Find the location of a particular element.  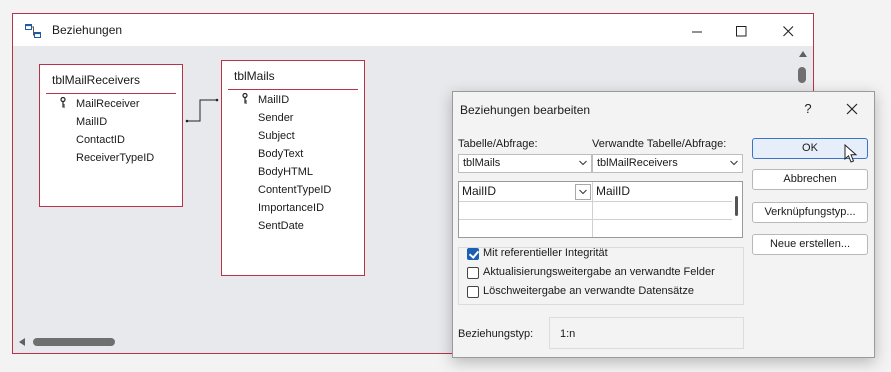

help-button: ? is located at coordinates (808, 109).